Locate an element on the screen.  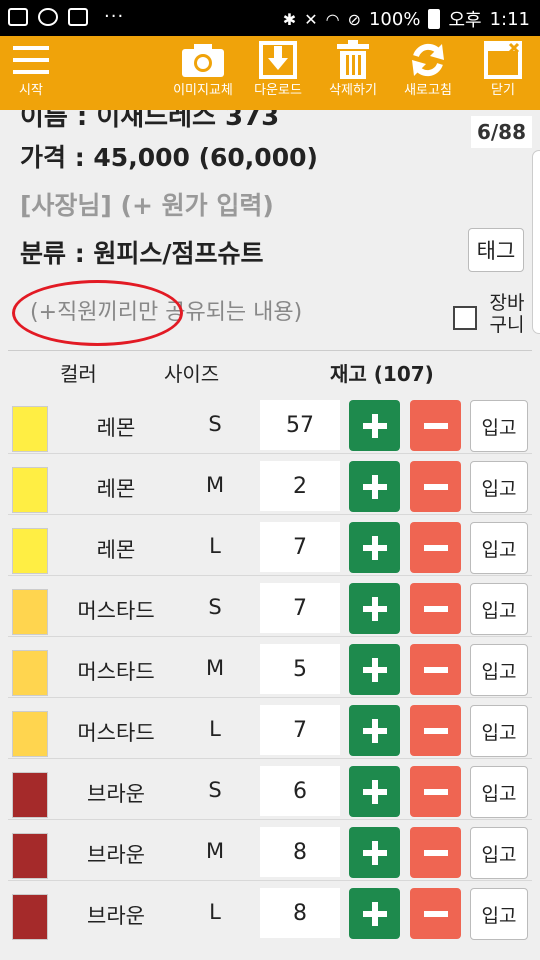
quantity-field: 5 is located at coordinates (300, 669).